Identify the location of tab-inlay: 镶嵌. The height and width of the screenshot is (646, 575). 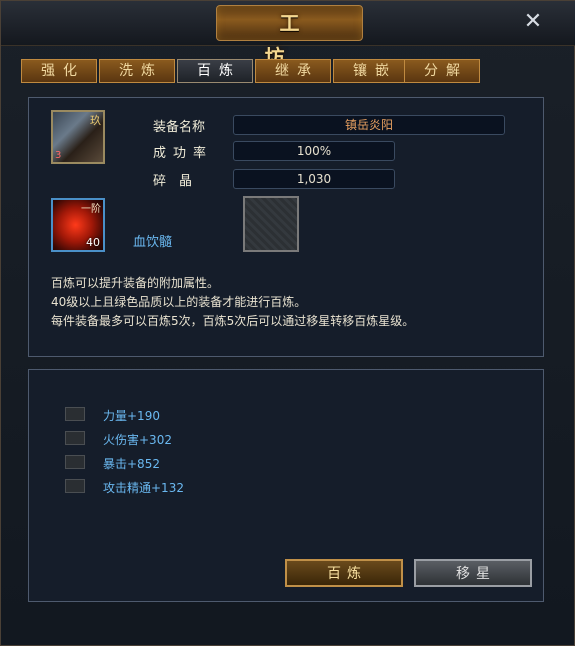
(371, 71).